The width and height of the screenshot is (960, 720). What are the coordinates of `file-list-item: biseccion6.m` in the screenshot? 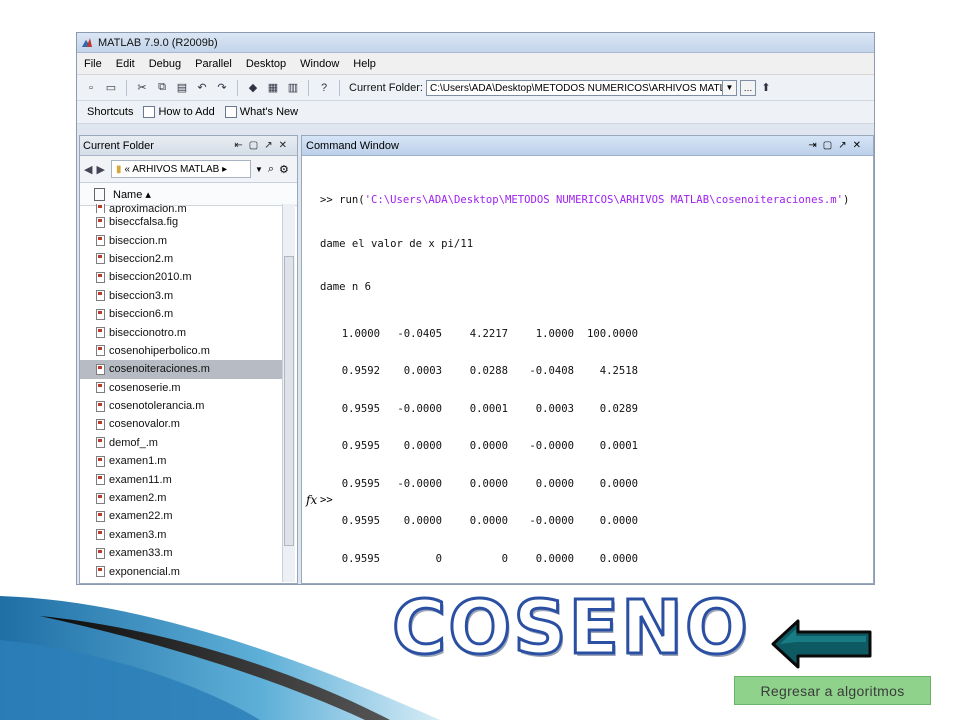 It's located at (183, 314).